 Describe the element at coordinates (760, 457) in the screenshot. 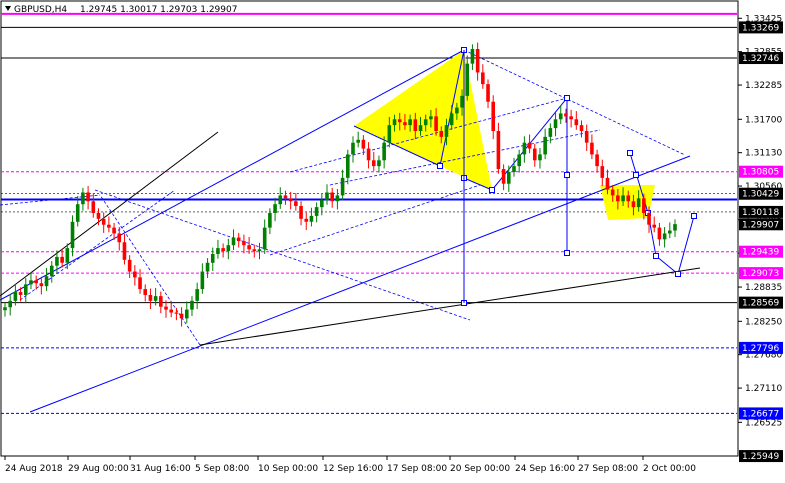

I see `price-tag-label: 1.25949` at that location.